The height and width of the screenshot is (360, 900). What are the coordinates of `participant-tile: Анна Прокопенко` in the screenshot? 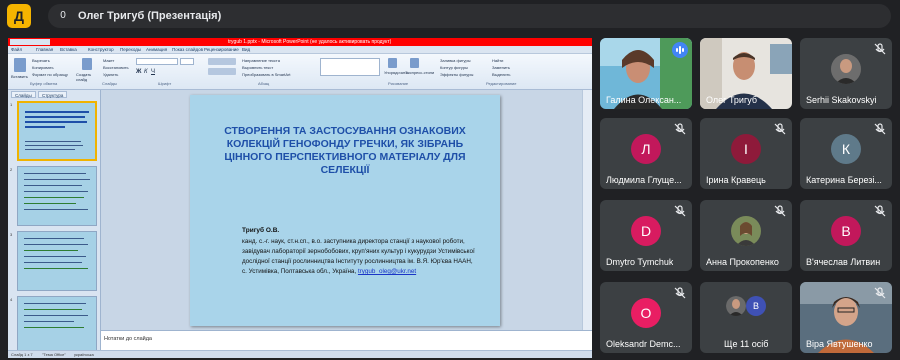 It's located at (746, 235).